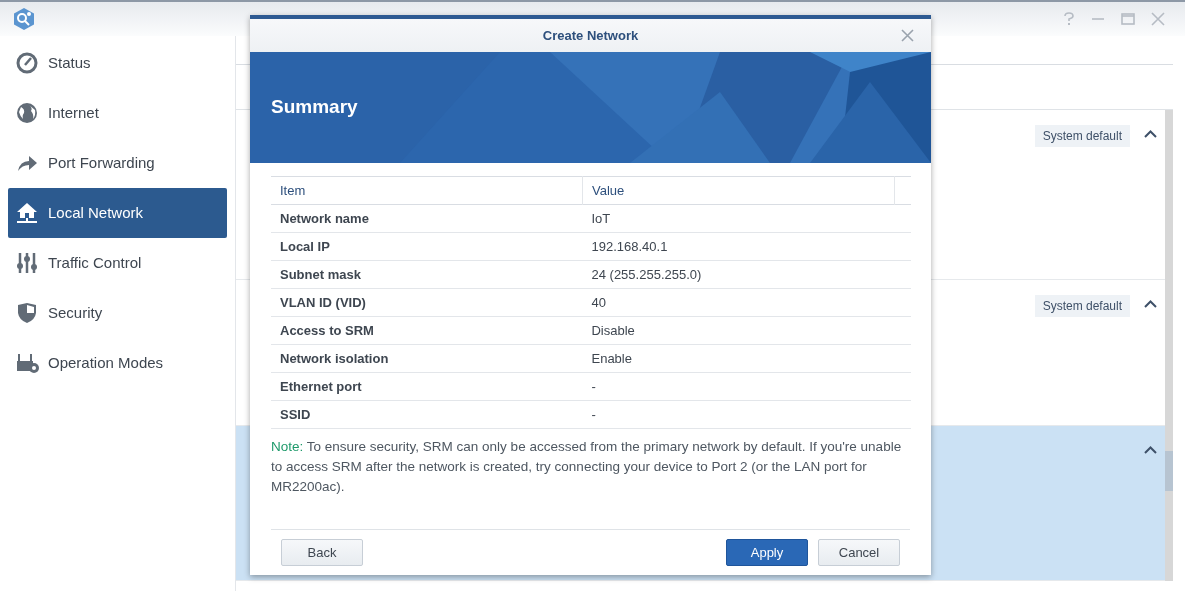 This screenshot has width=1185, height=591. I want to click on sidebar-item: Security, so click(117, 313).